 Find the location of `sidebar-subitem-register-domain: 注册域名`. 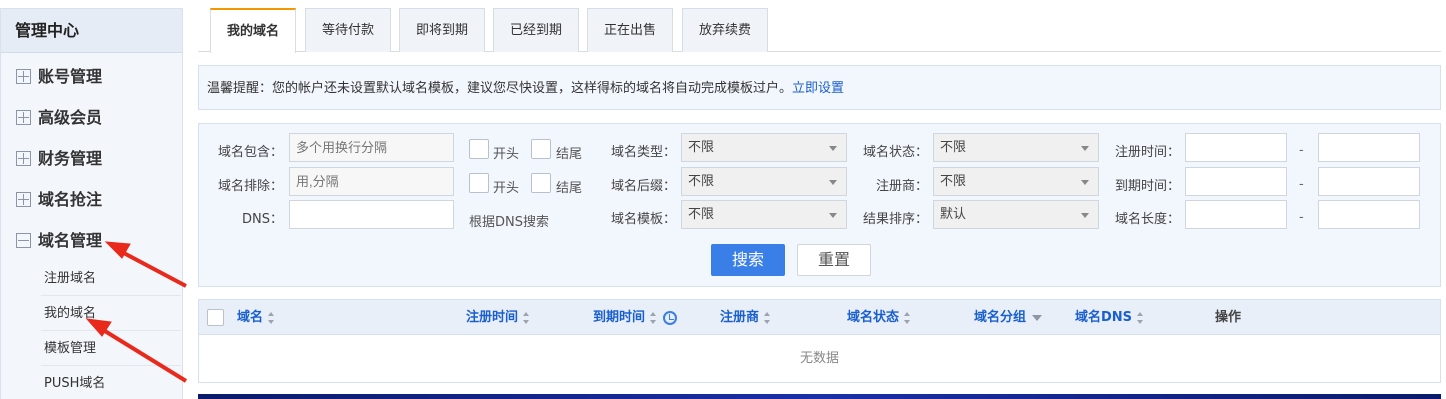

sidebar-subitem-register-domain: 注册域名 is located at coordinates (111, 278).